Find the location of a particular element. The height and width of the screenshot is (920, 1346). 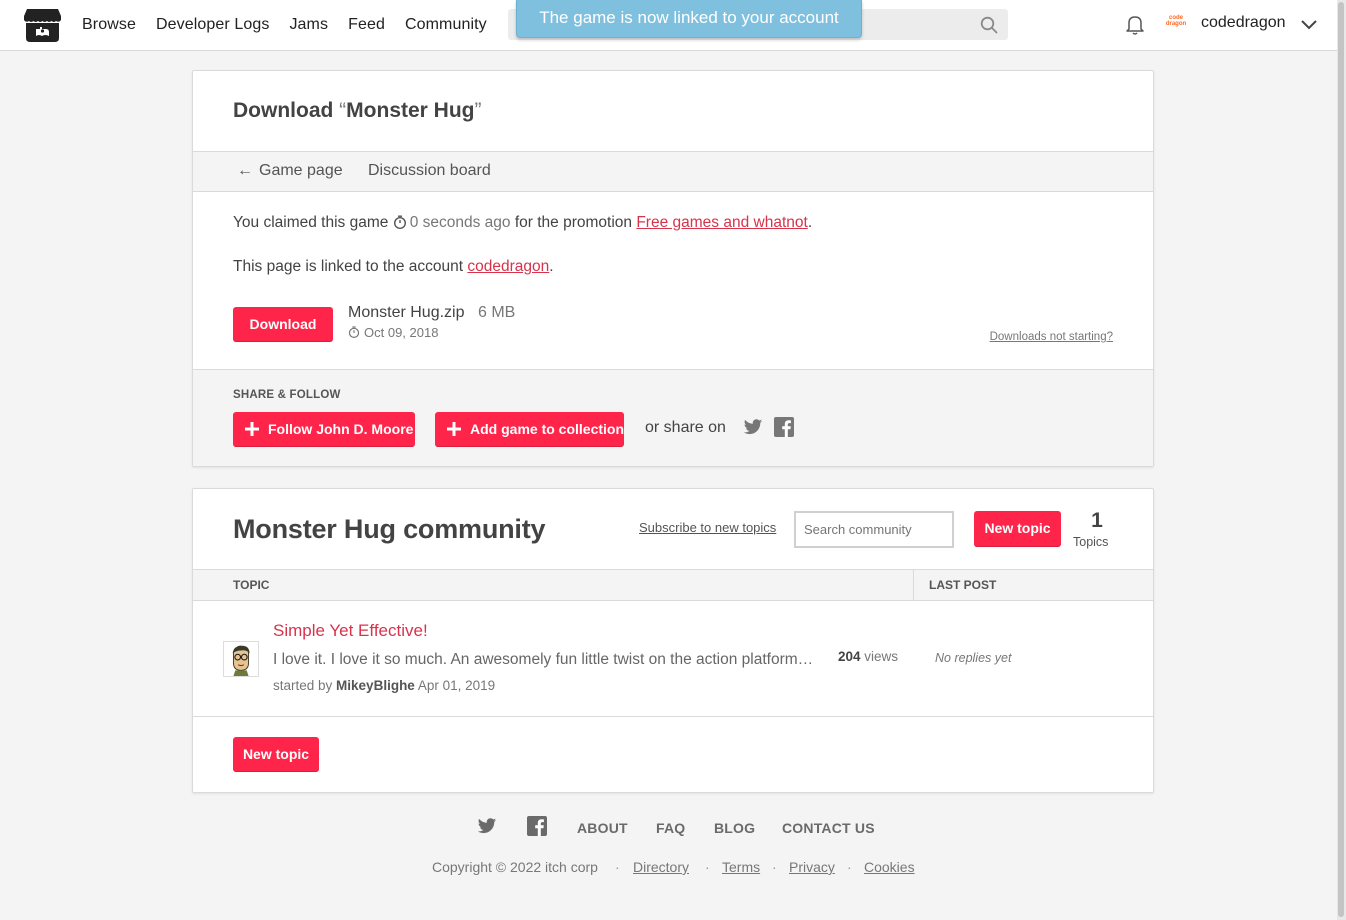

topic-author: MikeyBlighe is located at coordinates (375, 685).